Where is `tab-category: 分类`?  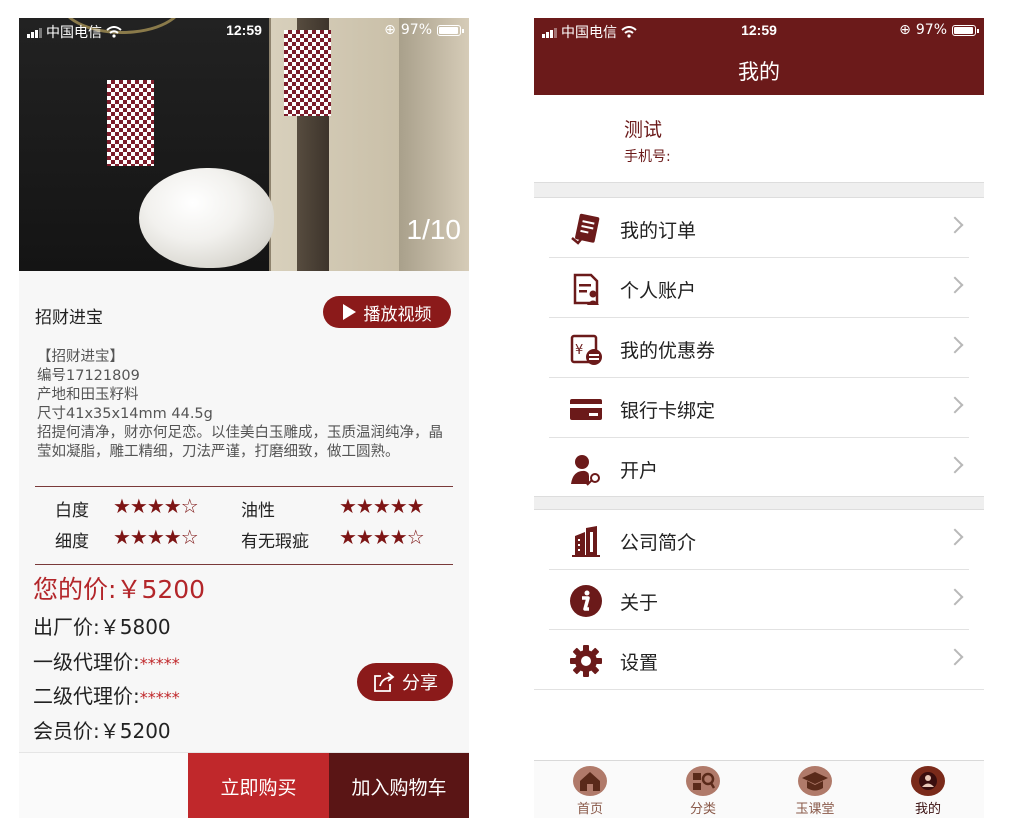 tab-category: 分类 is located at coordinates (703, 791).